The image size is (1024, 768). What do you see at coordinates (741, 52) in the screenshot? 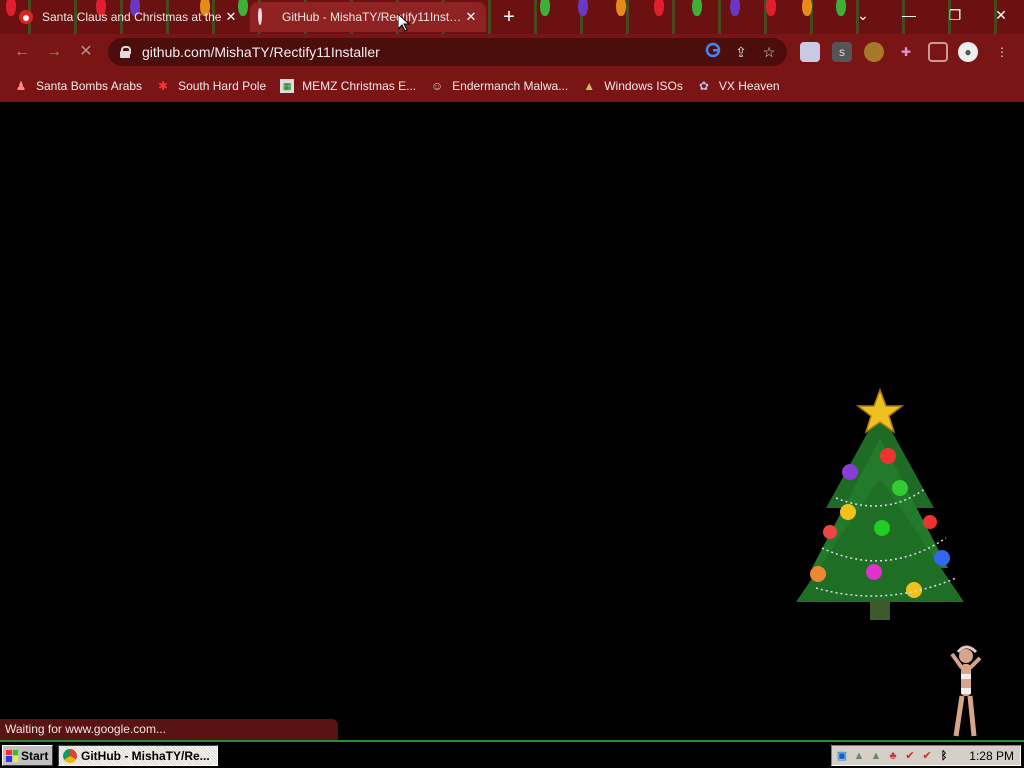
I see `share-icon: ⇪` at bounding box center [741, 52].